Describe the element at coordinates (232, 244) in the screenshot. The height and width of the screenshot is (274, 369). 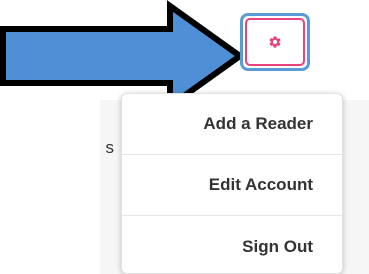
I see `menu-item-sign-out: Sign Out` at that location.